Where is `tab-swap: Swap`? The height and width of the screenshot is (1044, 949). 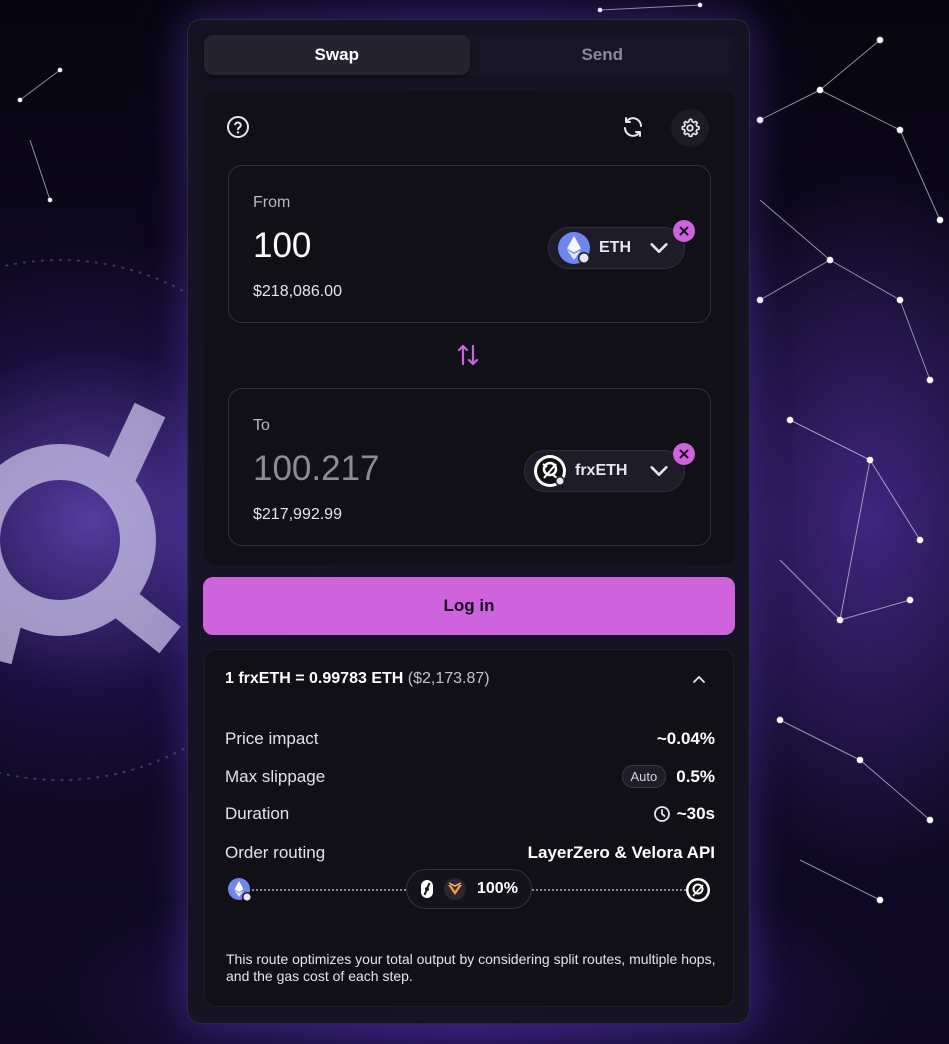 tab-swap: Swap is located at coordinates (337, 55).